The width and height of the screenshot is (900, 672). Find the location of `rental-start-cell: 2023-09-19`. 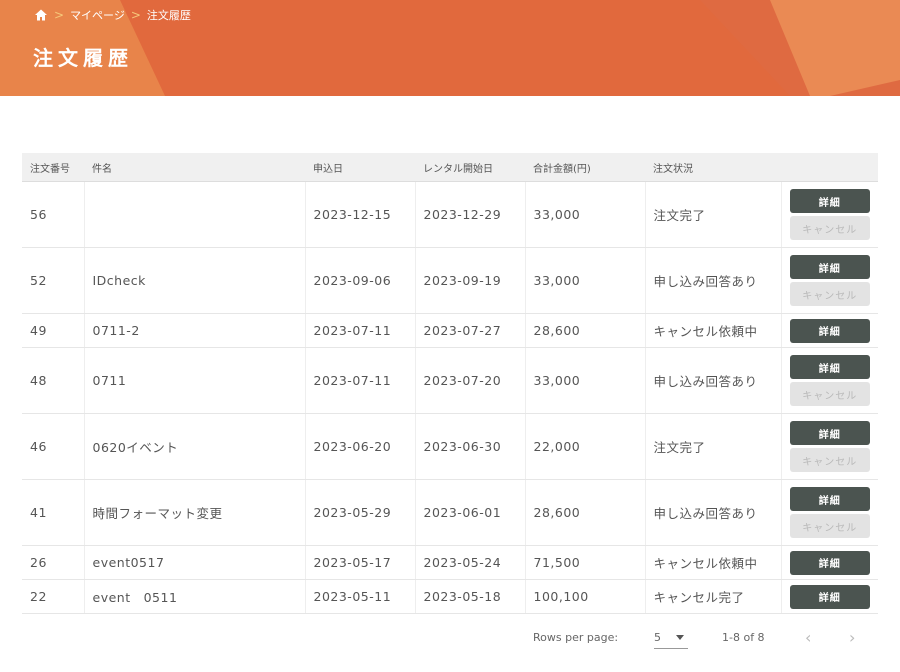

rental-start-cell: 2023-09-19 is located at coordinates (470, 280).